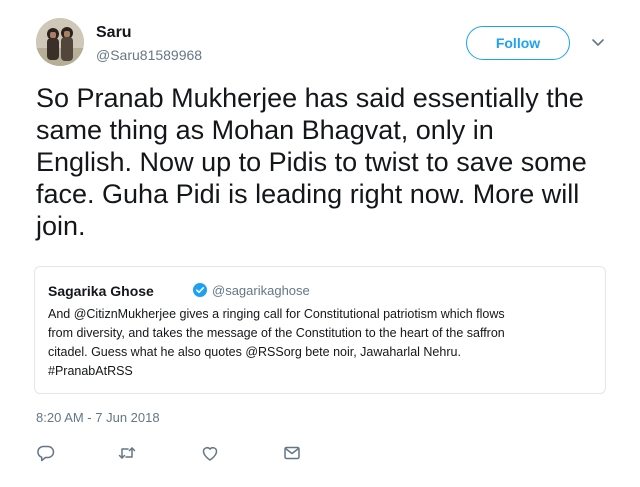 The width and height of the screenshot is (640, 487). What do you see at coordinates (210, 453) in the screenshot?
I see `heart-icon` at bounding box center [210, 453].